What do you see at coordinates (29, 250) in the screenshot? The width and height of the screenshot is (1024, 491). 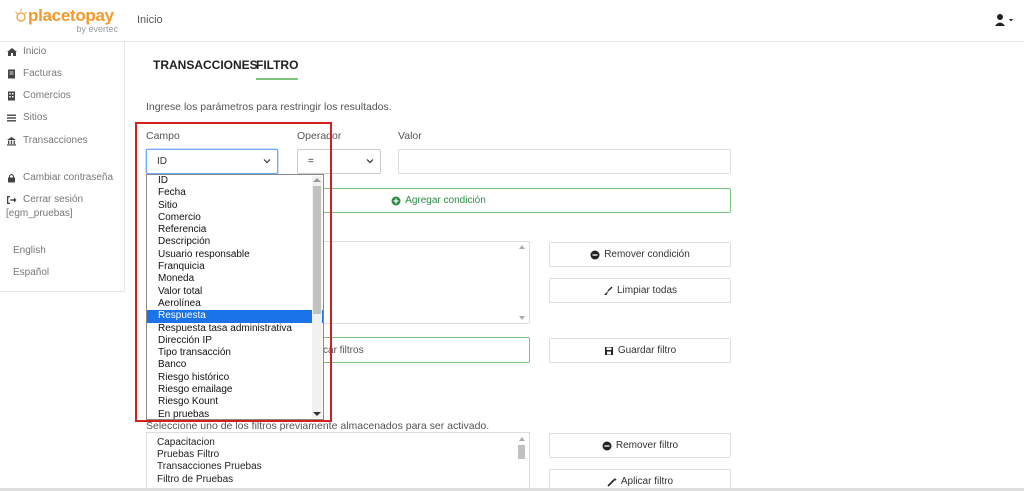 I see `language-english: English` at bounding box center [29, 250].